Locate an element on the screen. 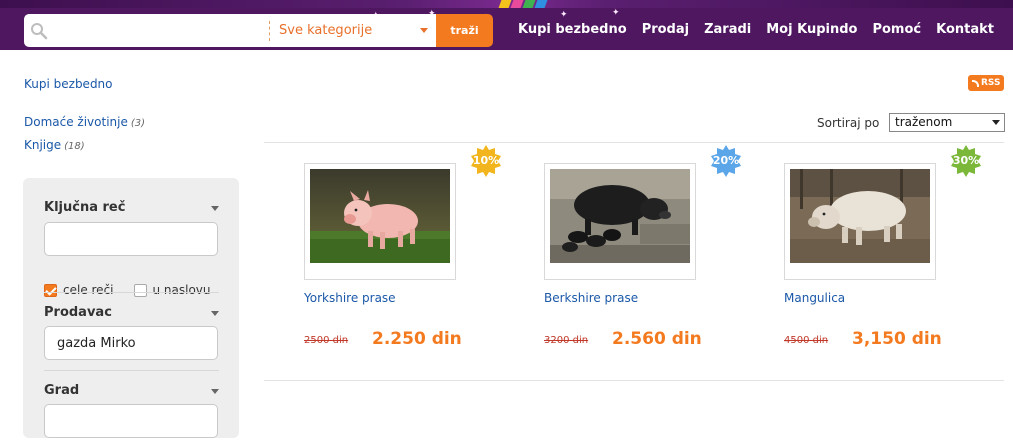 This screenshot has height=443, width=1013. rss-label: RSS is located at coordinates (991, 83).